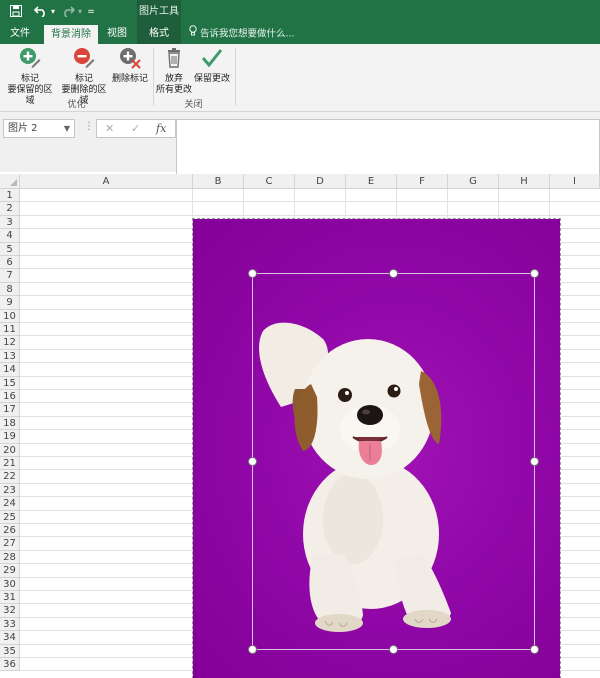  I want to click on column-header: G, so click(473, 181).